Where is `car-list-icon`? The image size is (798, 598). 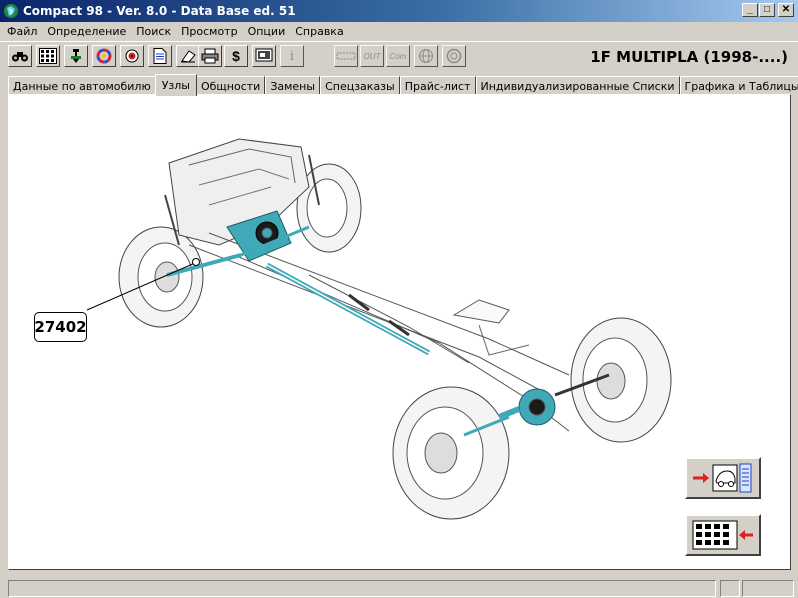
car-list-icon is located at coordinates (722, 478).